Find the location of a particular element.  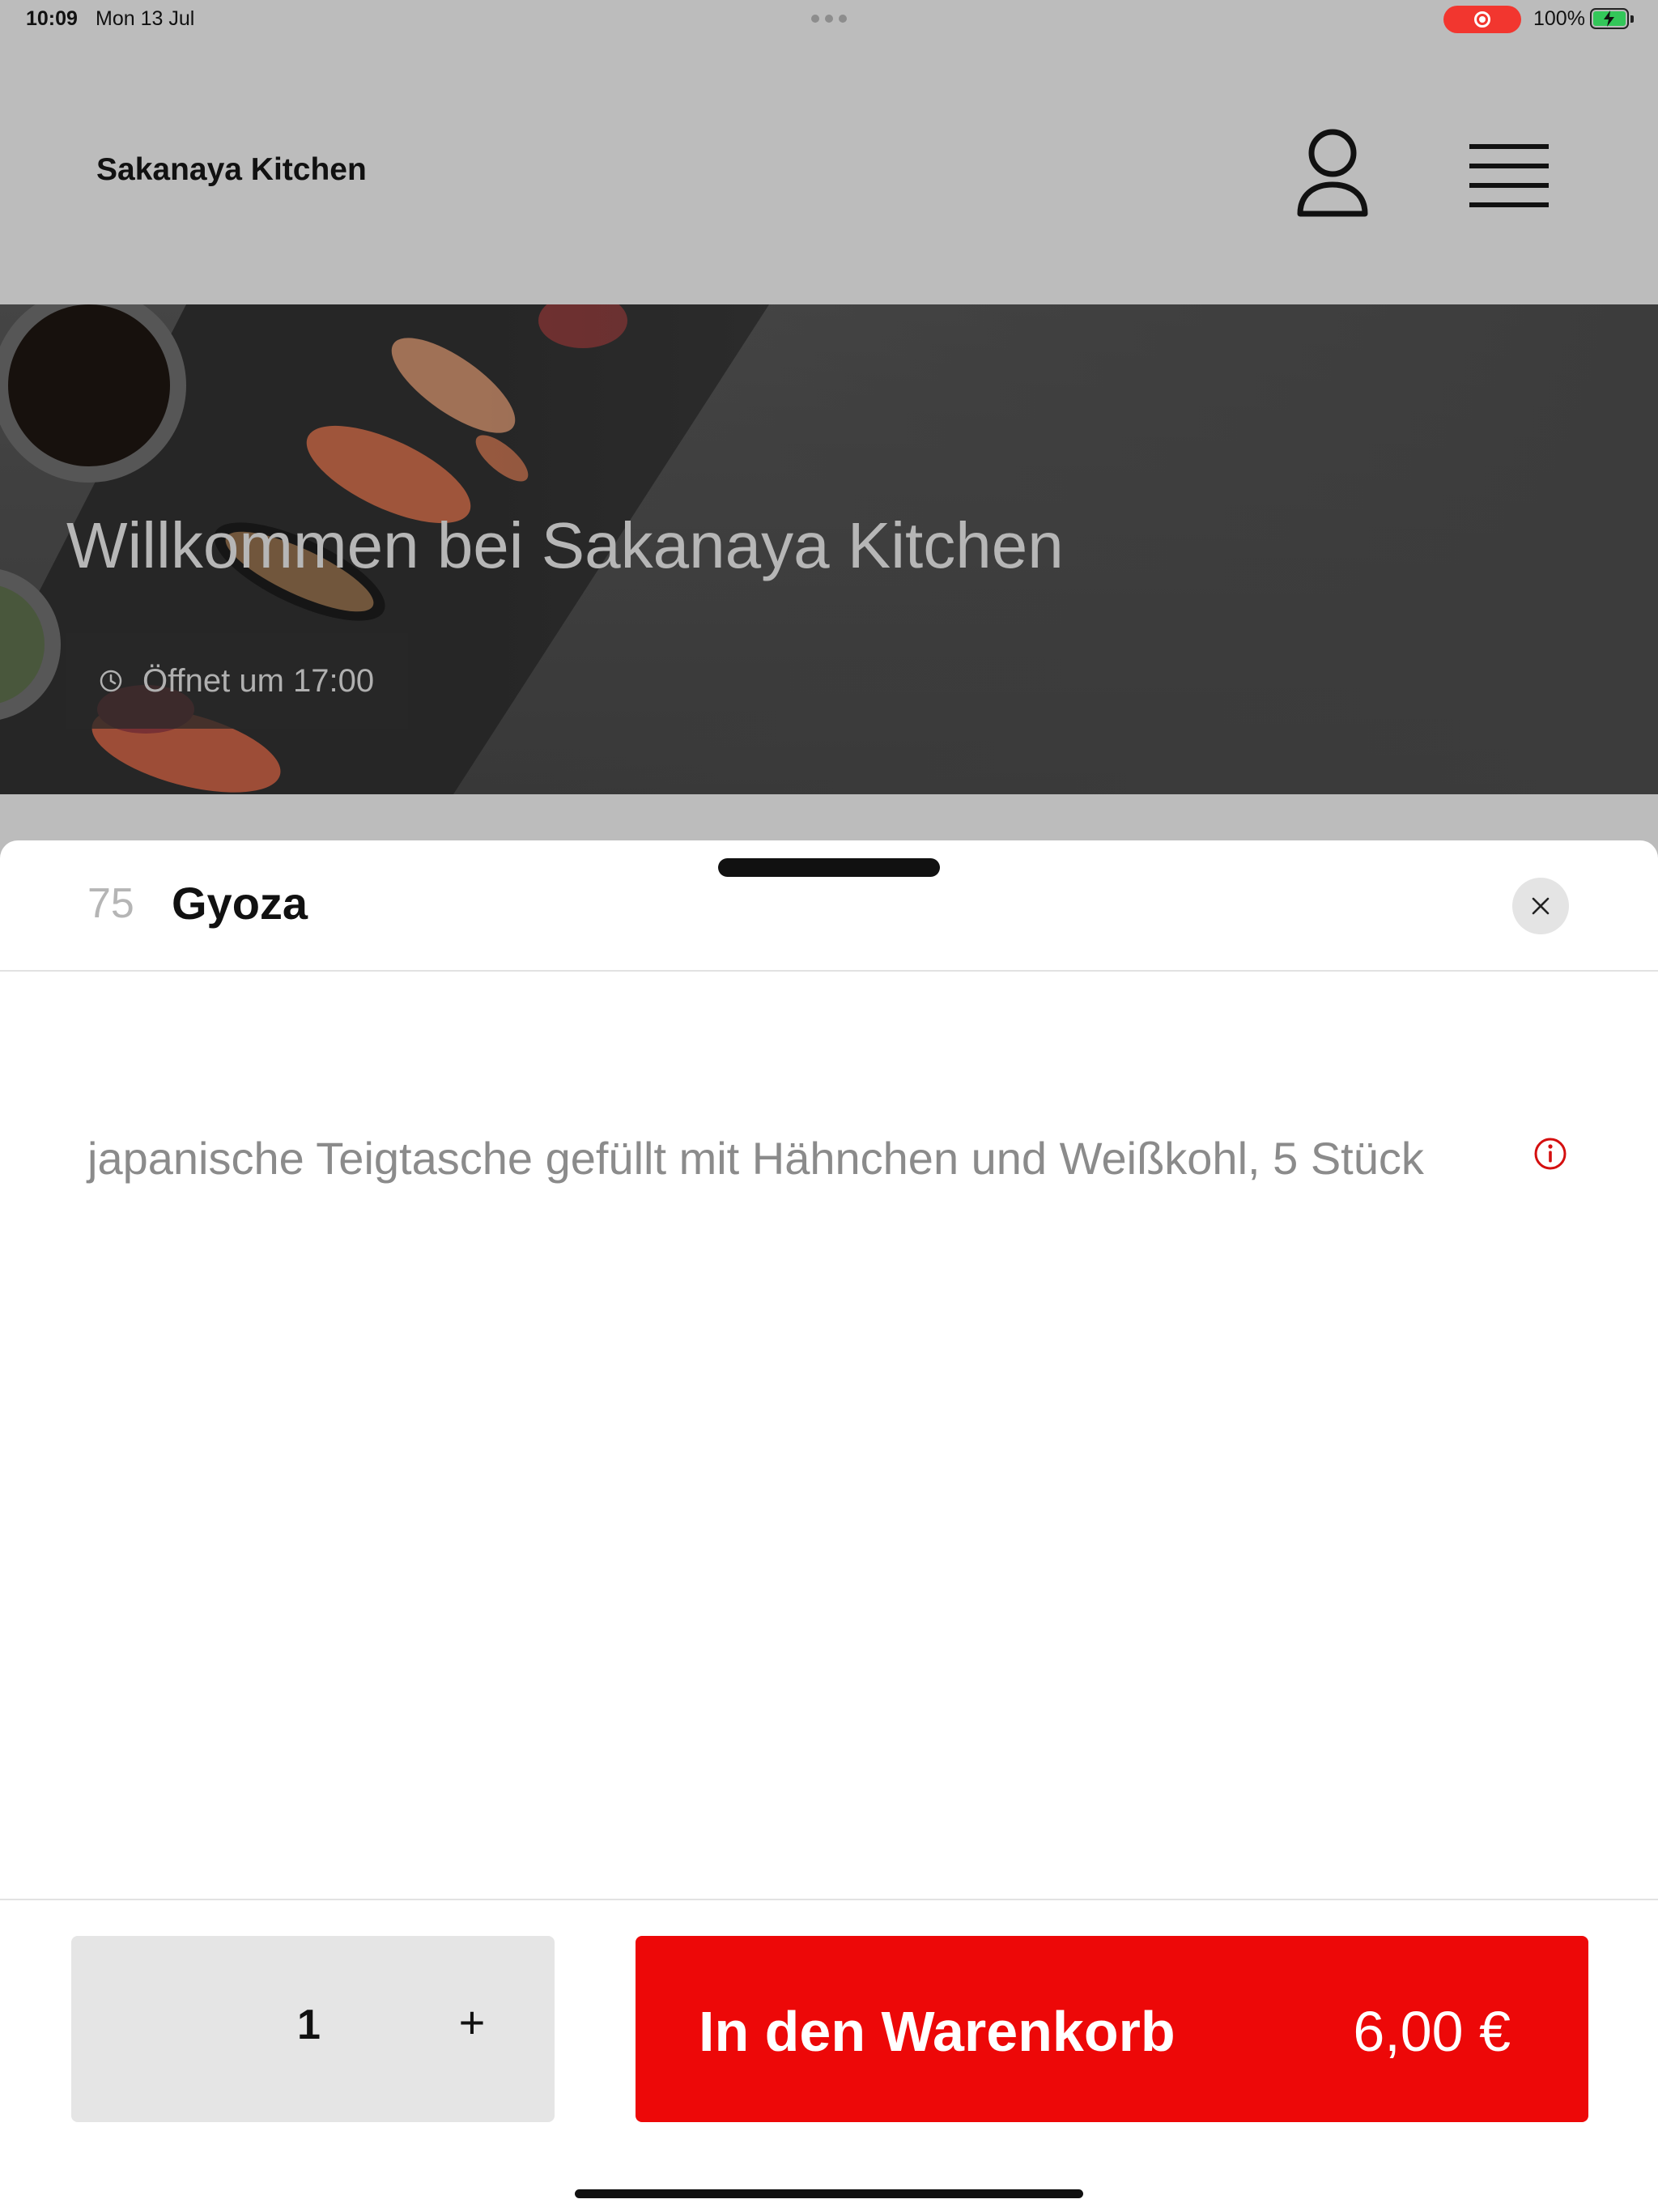

quantity-value: 1 is located at coordinates (309, 2025).